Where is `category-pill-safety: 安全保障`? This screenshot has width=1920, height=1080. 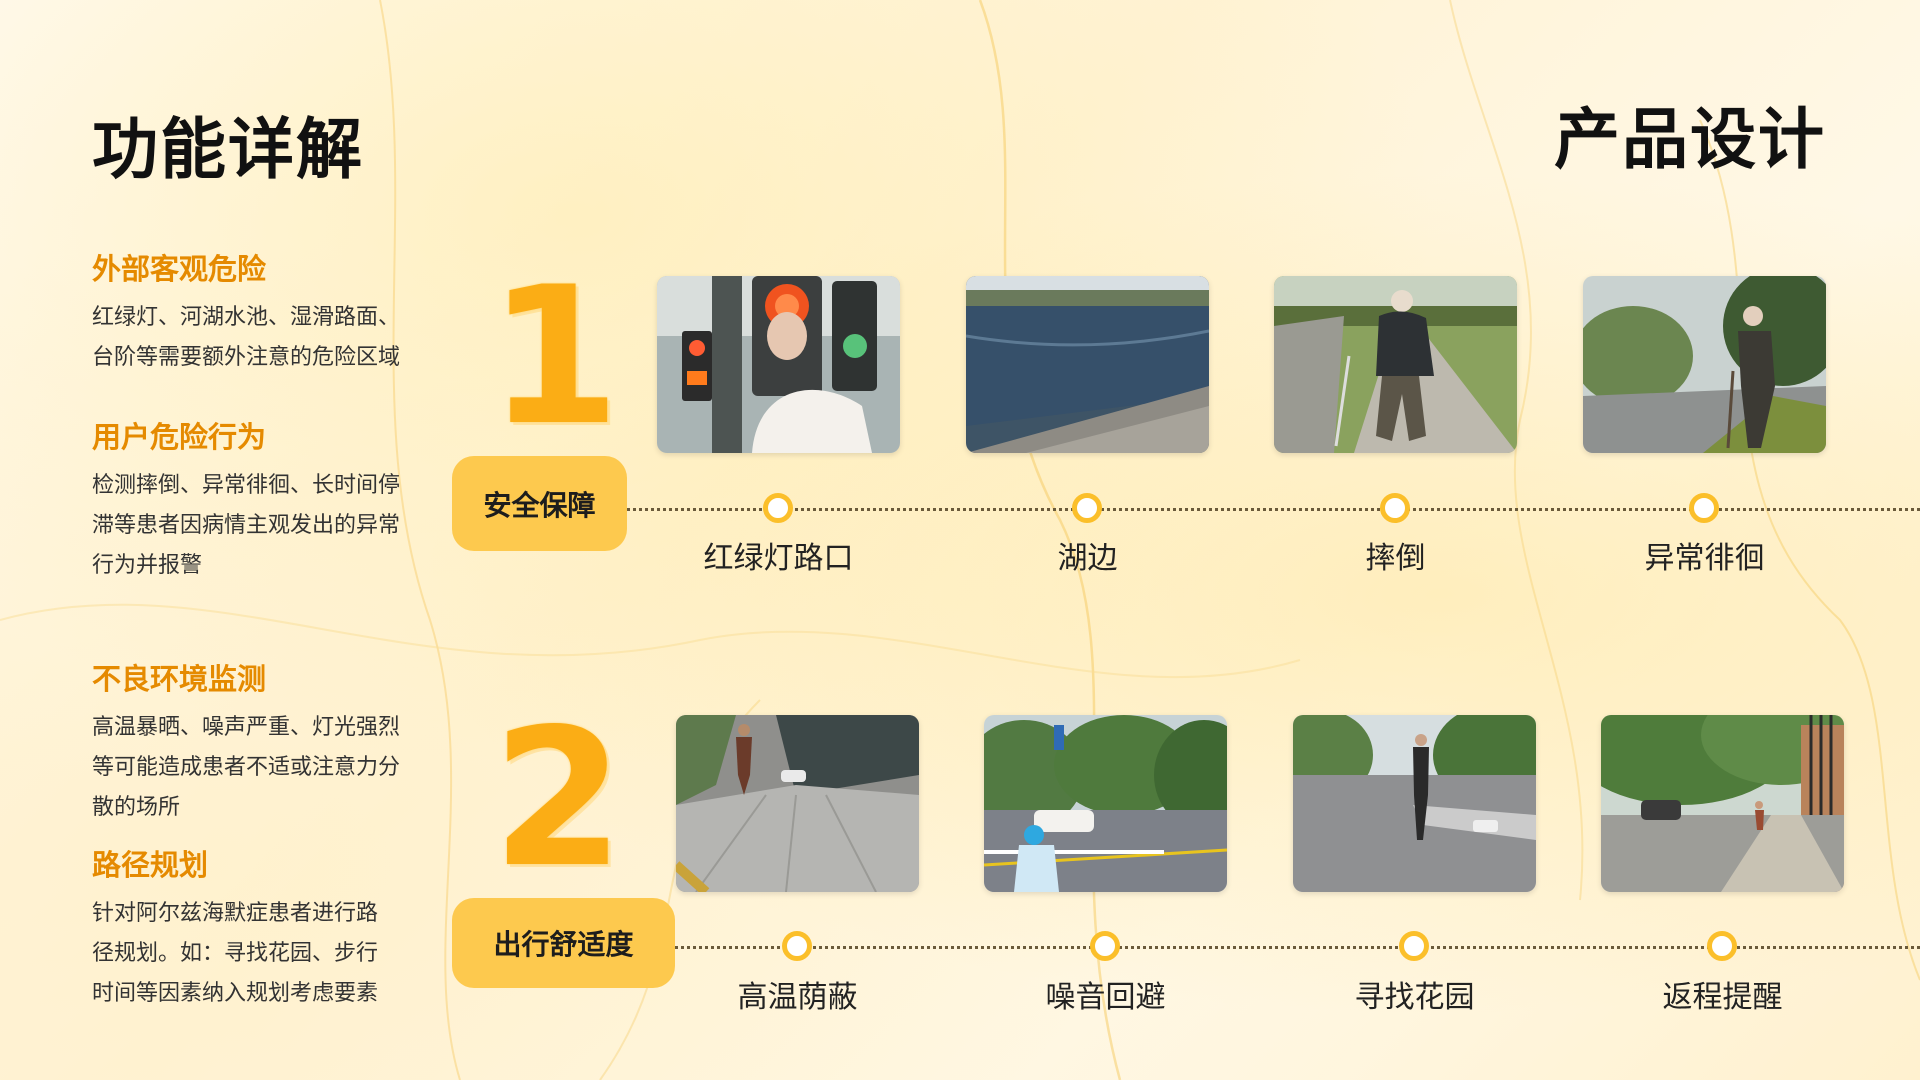 category-pill-safety: 安全保障 is located at coordinates (539, 503).